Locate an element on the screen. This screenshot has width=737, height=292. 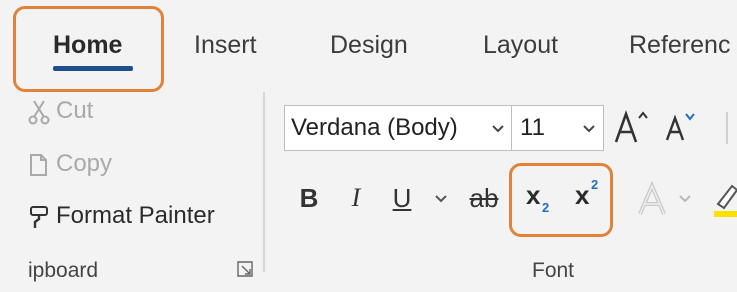
text-highlight-button is located at coordinates (720, 200).